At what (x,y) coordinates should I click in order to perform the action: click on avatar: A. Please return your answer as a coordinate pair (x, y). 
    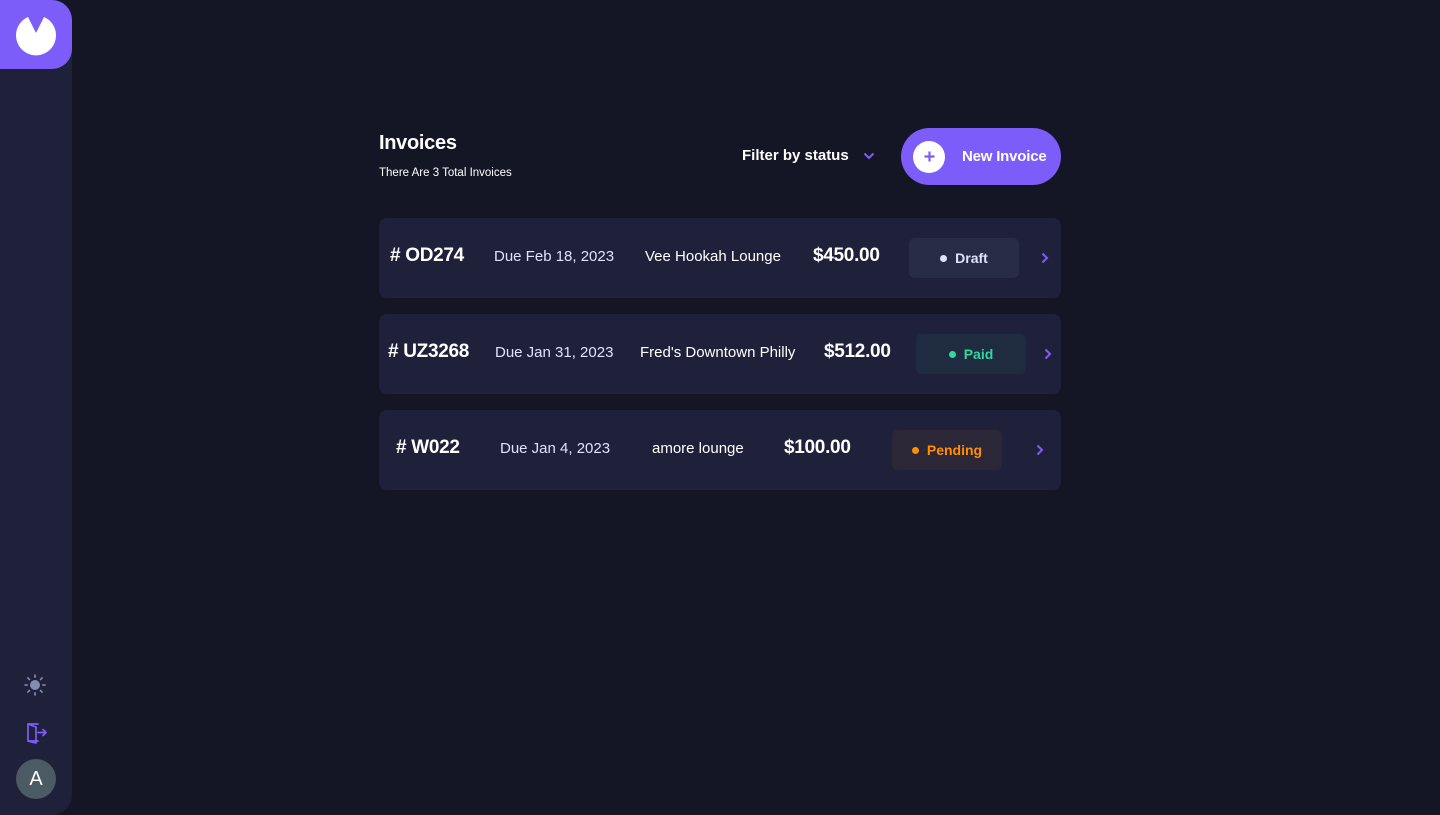
    Looking at the image, I should click on (36, 779).